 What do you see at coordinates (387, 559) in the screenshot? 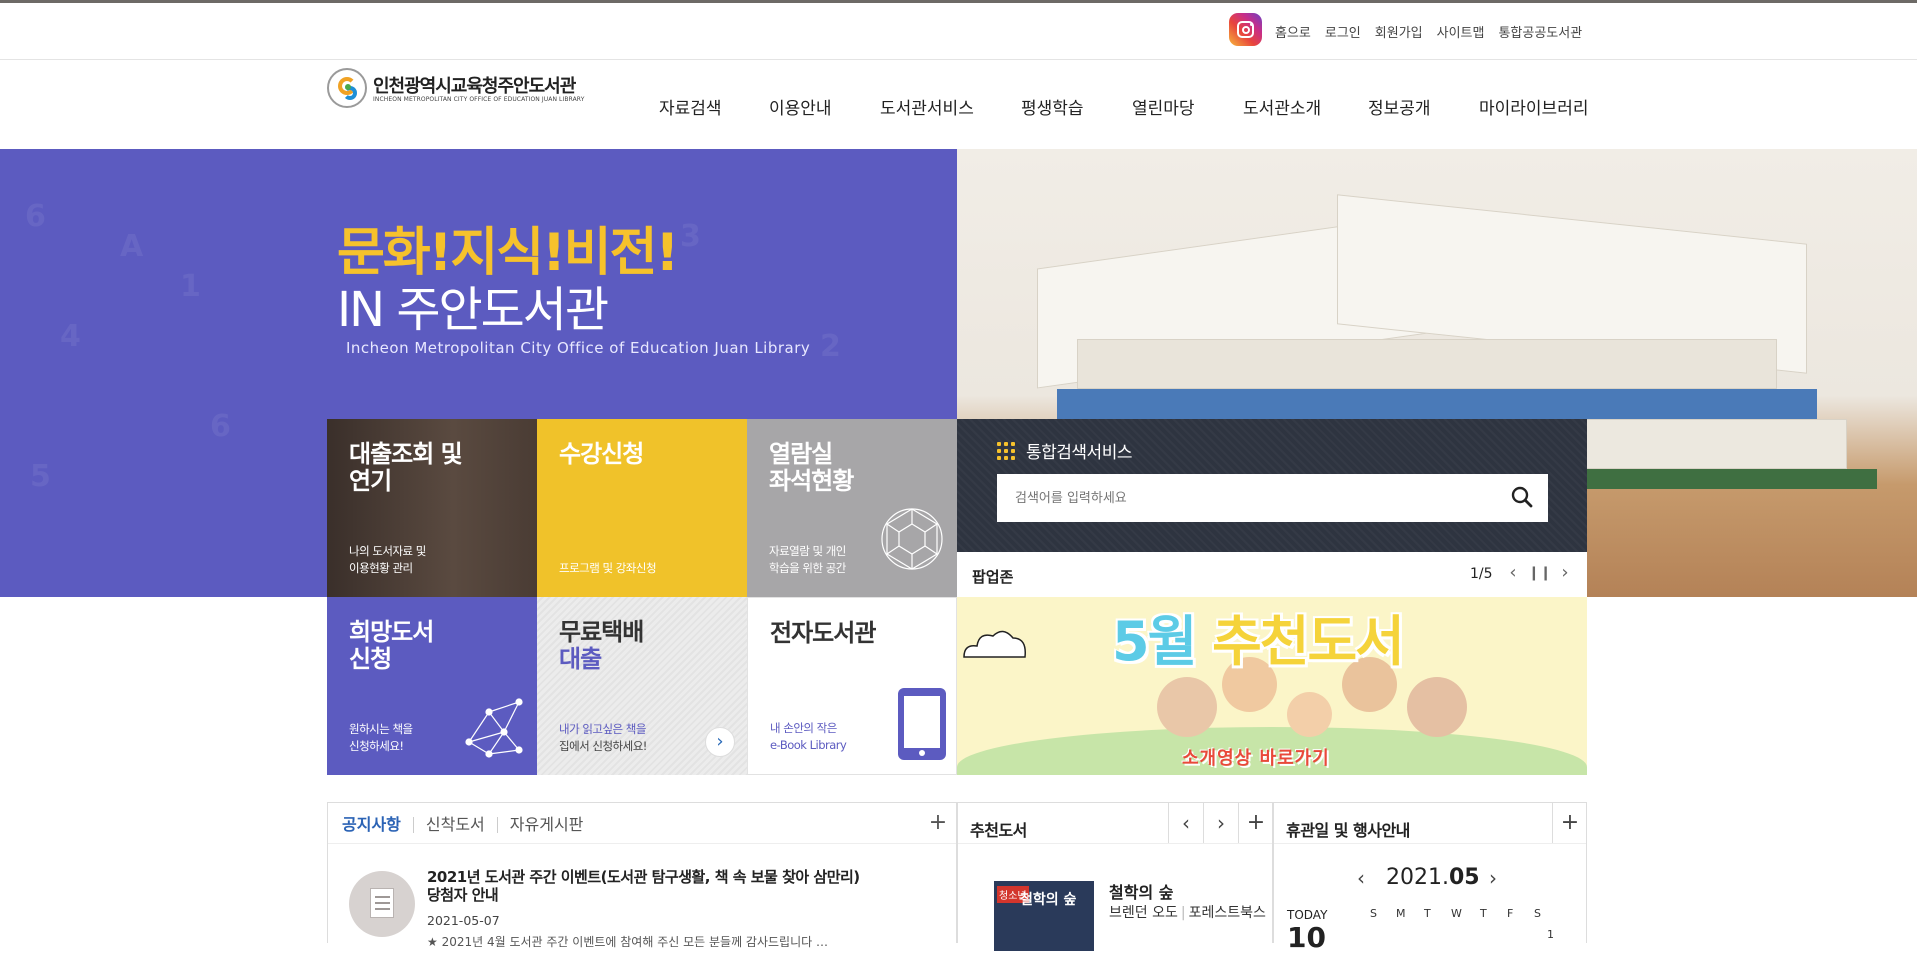
I see `tile-desc: 나의 도서자료 및 이용현황 관리` at bounding box center [387, 559].